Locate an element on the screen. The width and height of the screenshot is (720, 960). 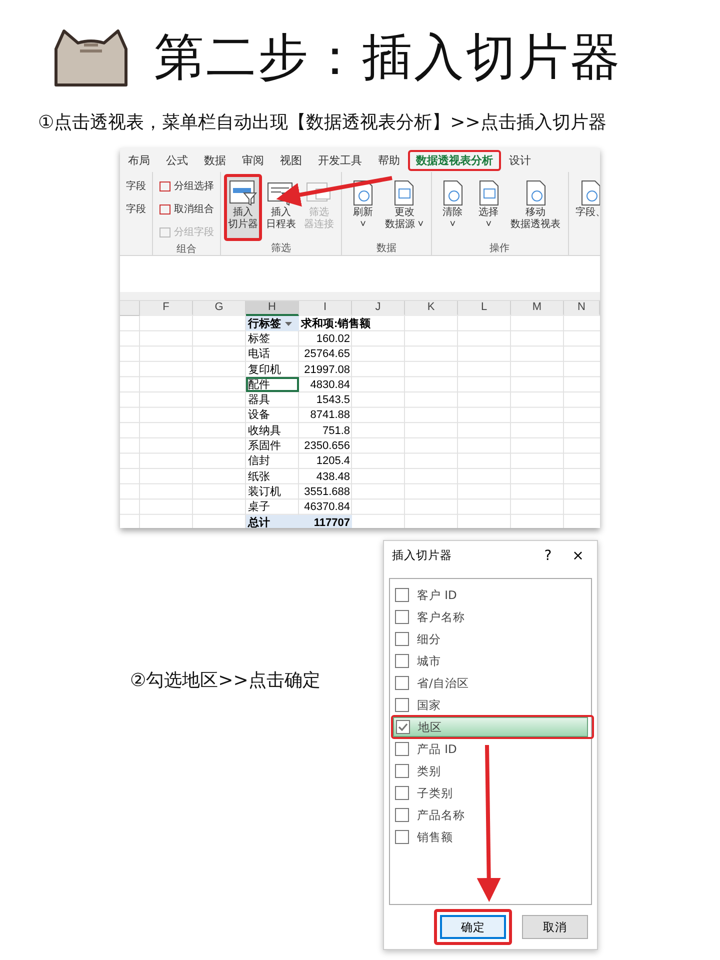
field-item: 产品名称 is located at coordinates (489, 815).